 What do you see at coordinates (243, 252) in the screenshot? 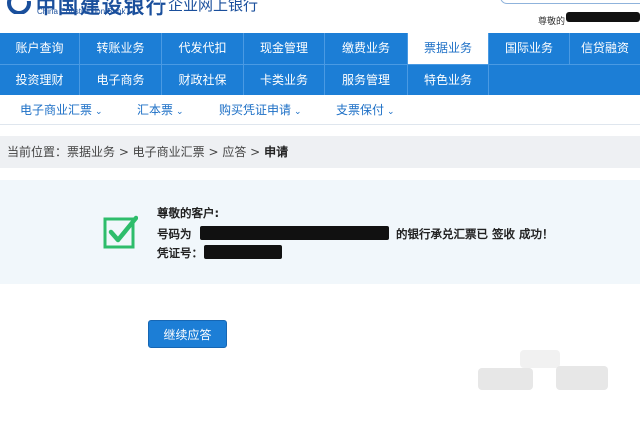
I see `redacted-voucher-number` at bounding box center [243, 252].